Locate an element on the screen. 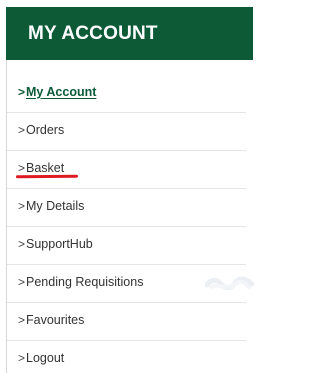 The width and height of the screenshot is (320, 379). red-annotation-underline is located at coordinates (47, 176).